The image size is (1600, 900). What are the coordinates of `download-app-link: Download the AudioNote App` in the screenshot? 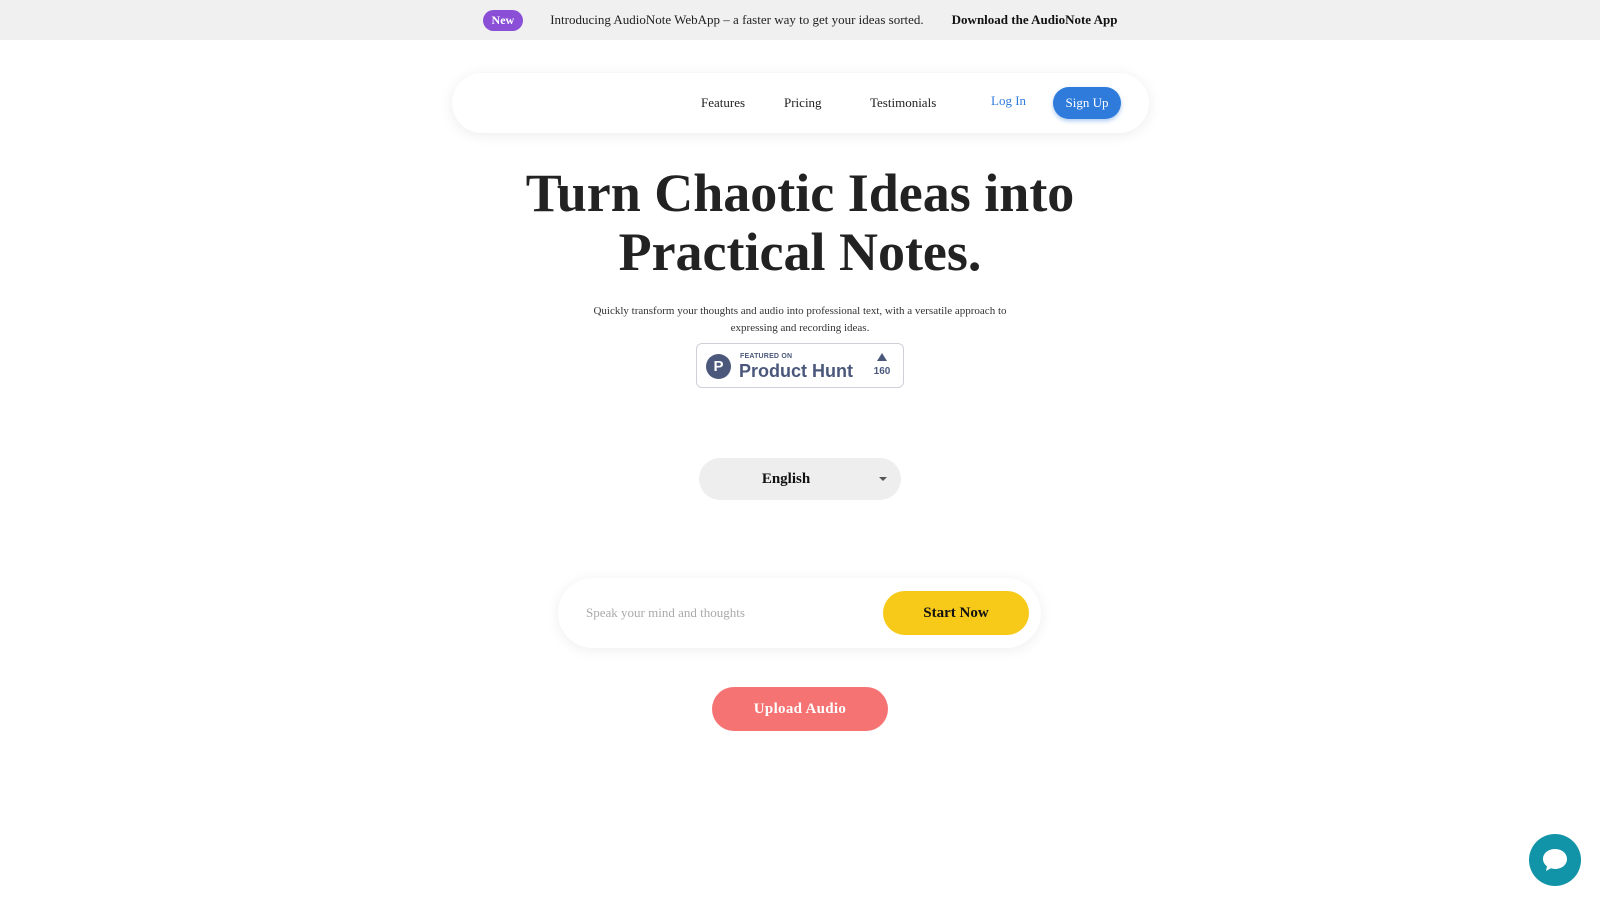 It's located at (1035, 20).